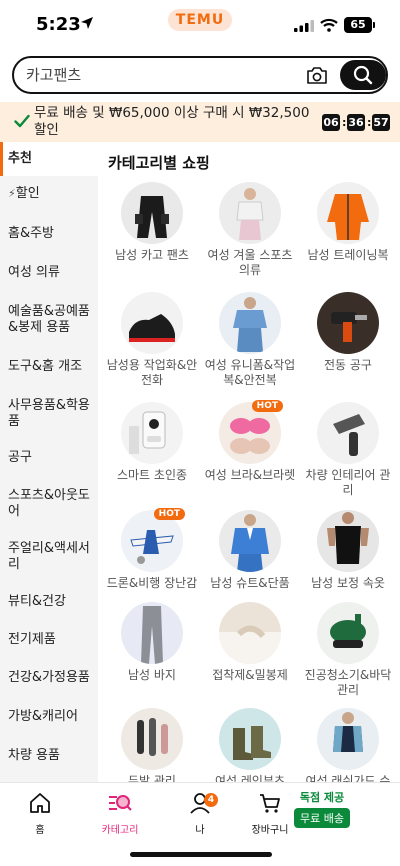 This screenshot has width=400, height=866. I want to click on category-drones: HOT 드론&비행 장난감, so click(152, 548).